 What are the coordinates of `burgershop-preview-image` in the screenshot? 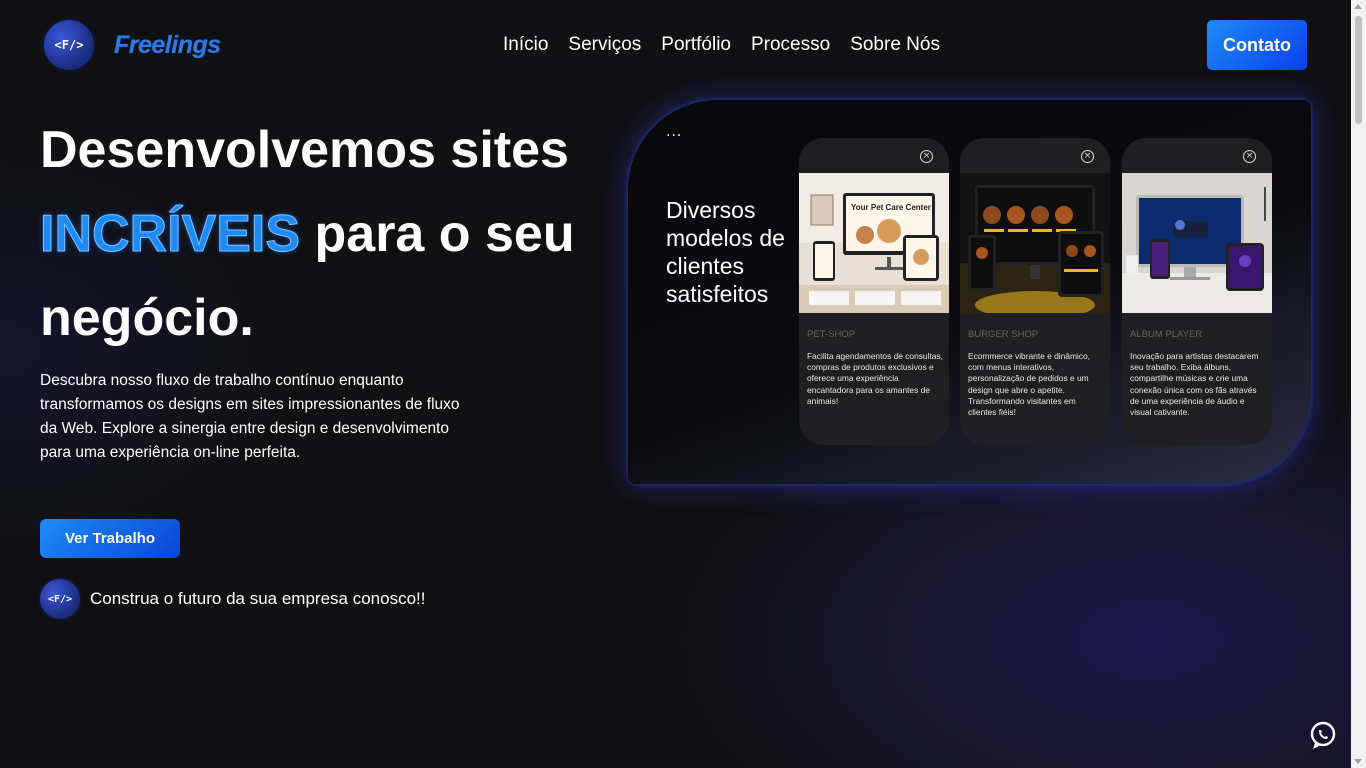 It's located at (1035, 243).